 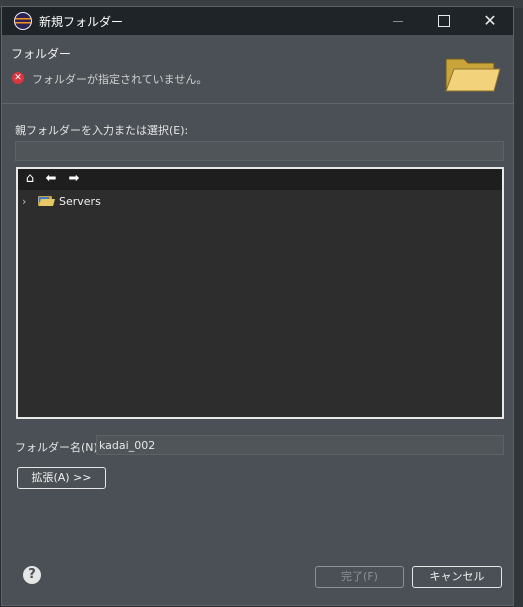 I want to click on maximize-icon, so click(x=444, y=21).